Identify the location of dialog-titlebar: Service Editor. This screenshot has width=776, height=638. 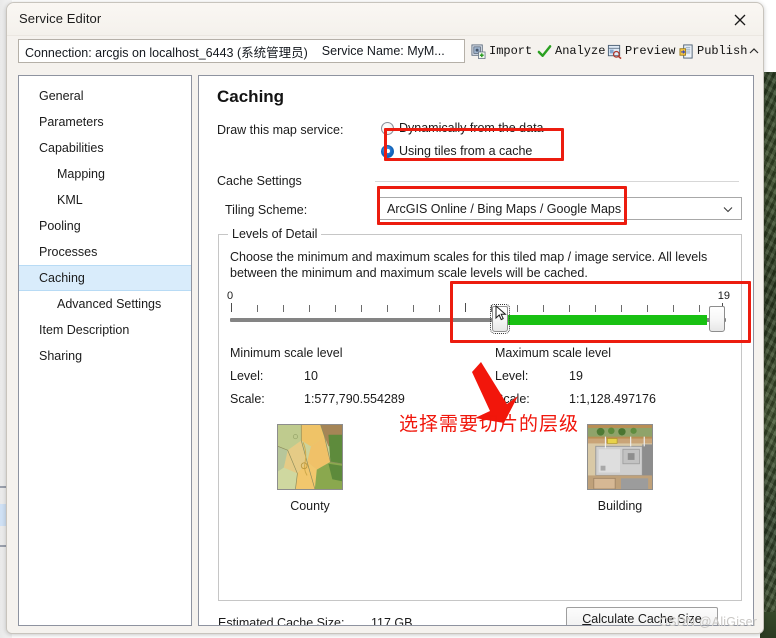
(385, 19).